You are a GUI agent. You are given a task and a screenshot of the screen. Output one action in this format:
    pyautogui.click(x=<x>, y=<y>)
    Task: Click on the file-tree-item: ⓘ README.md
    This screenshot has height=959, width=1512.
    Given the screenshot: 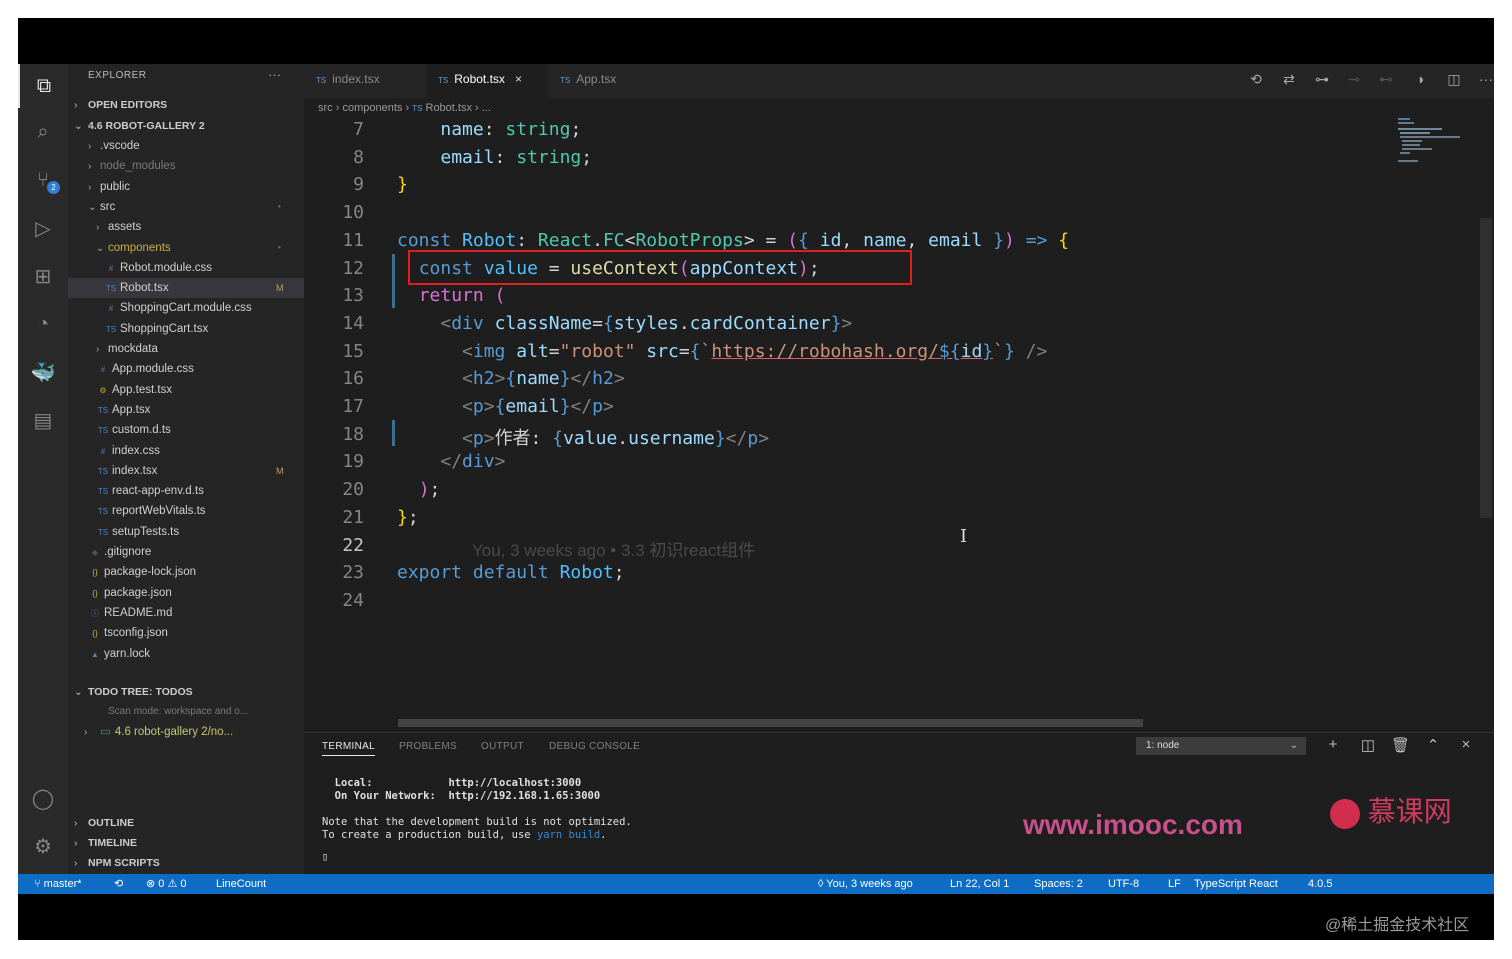 What is the action you would take?
    pyautogui.click(x=186, y=613)
    